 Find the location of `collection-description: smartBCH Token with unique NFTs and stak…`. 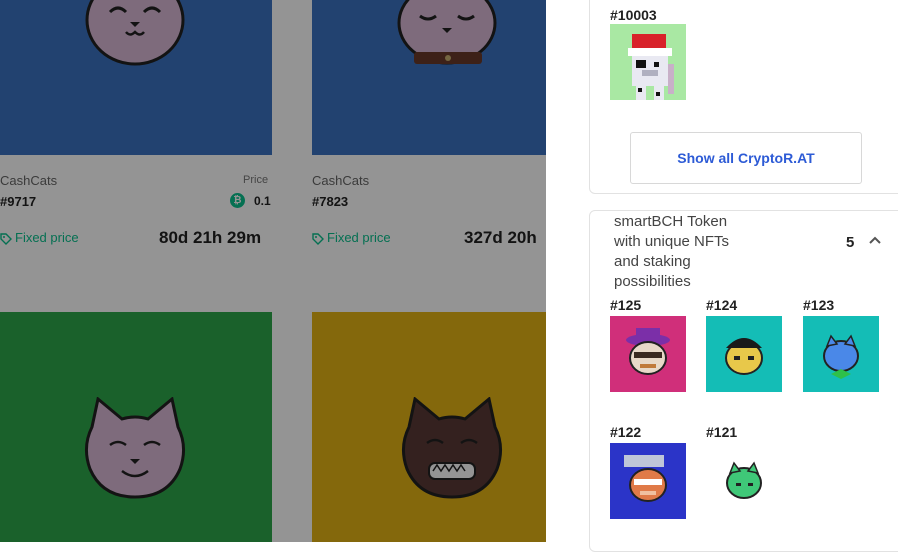

collection-description: smartBCH Token with unique NFTs and stak… is located at coordinates (672, 251).